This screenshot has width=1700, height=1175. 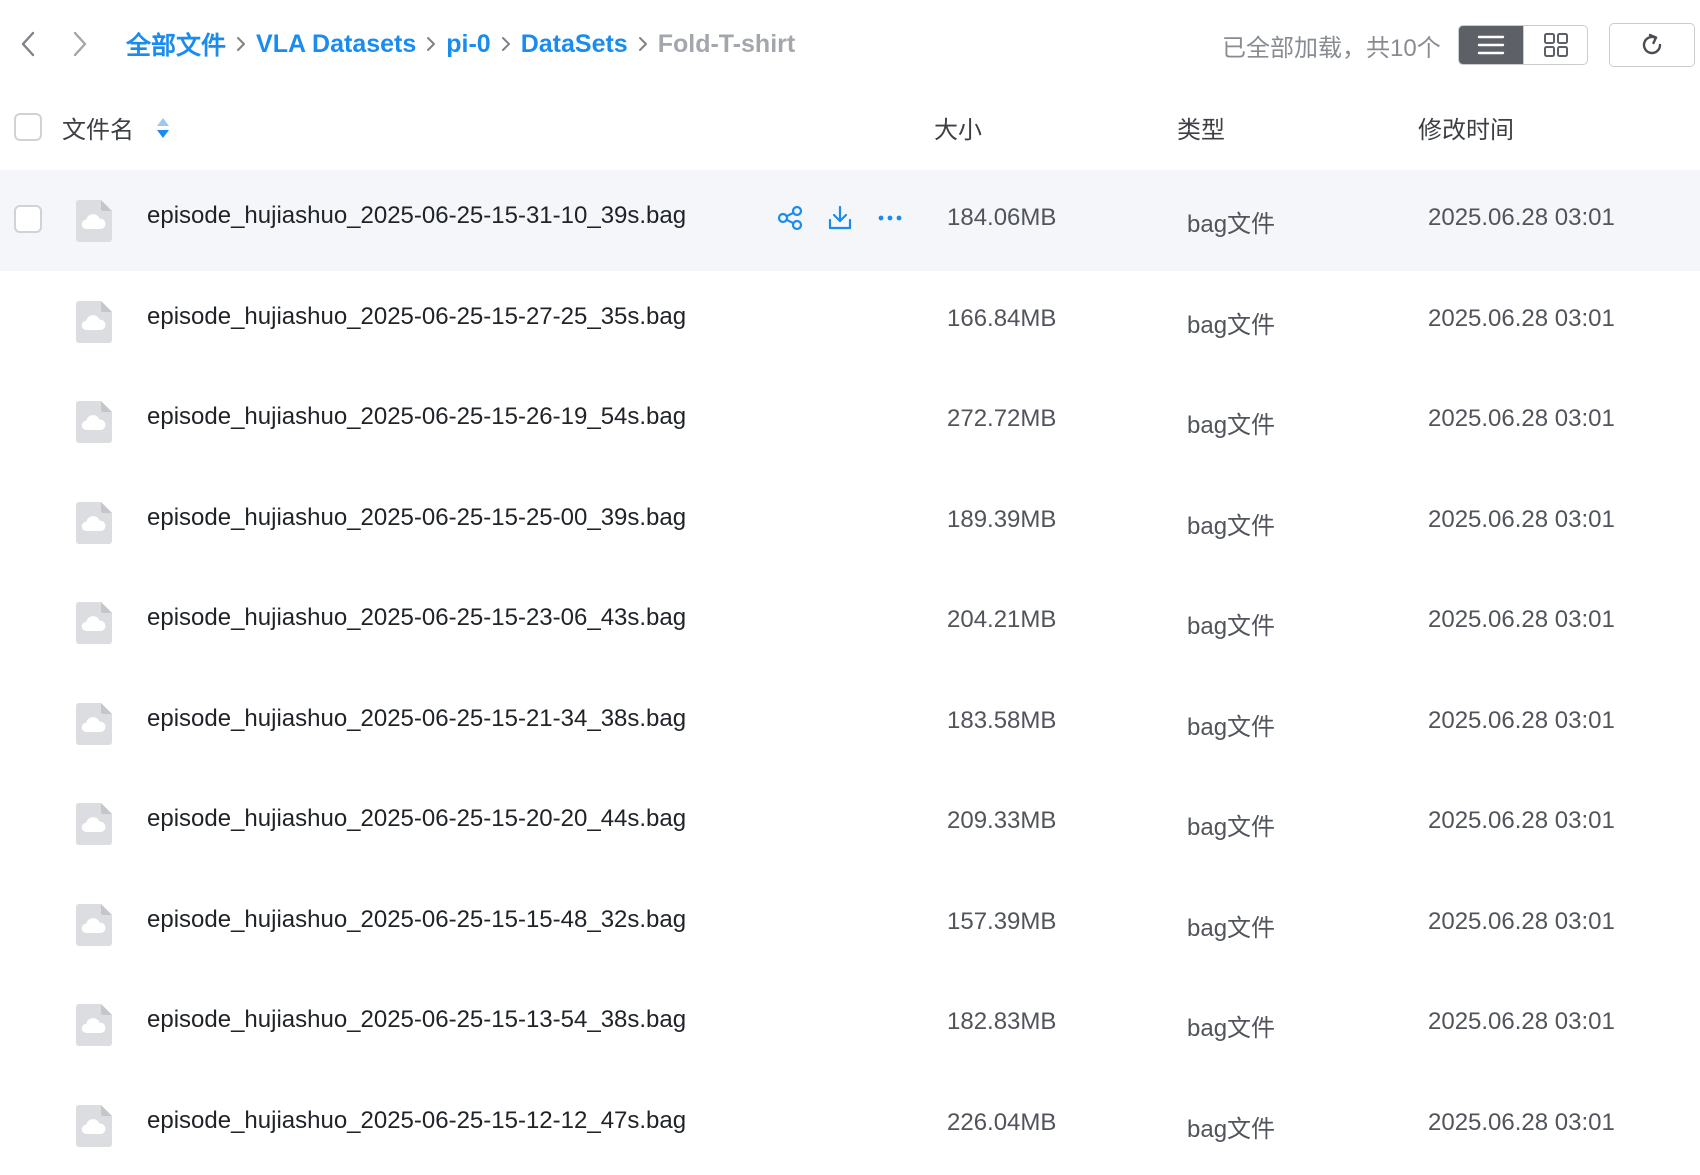 I want to click on file-size: 157.39MB, so click(x=1001, y=922).